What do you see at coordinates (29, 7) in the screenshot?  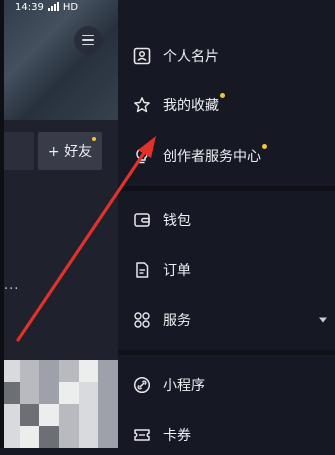 I see `status-time: 14:39` at bounding box center [29, 7].